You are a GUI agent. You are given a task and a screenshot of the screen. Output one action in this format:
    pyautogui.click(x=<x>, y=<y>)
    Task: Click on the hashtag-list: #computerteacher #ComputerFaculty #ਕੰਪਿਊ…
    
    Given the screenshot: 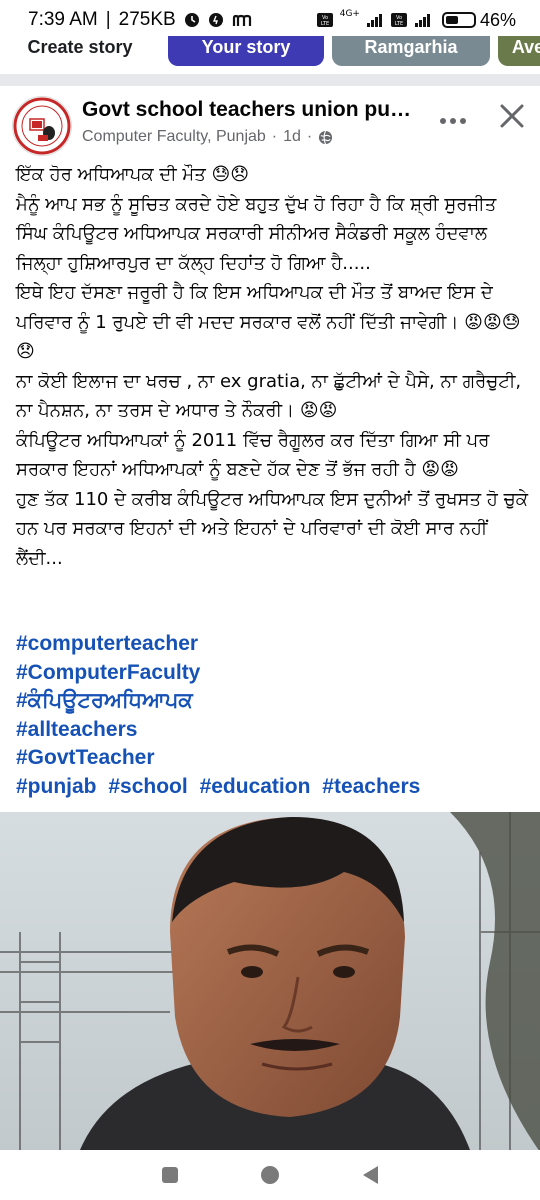 What is the action you would take?
    pyautogui.click(x=273, y=715)
    